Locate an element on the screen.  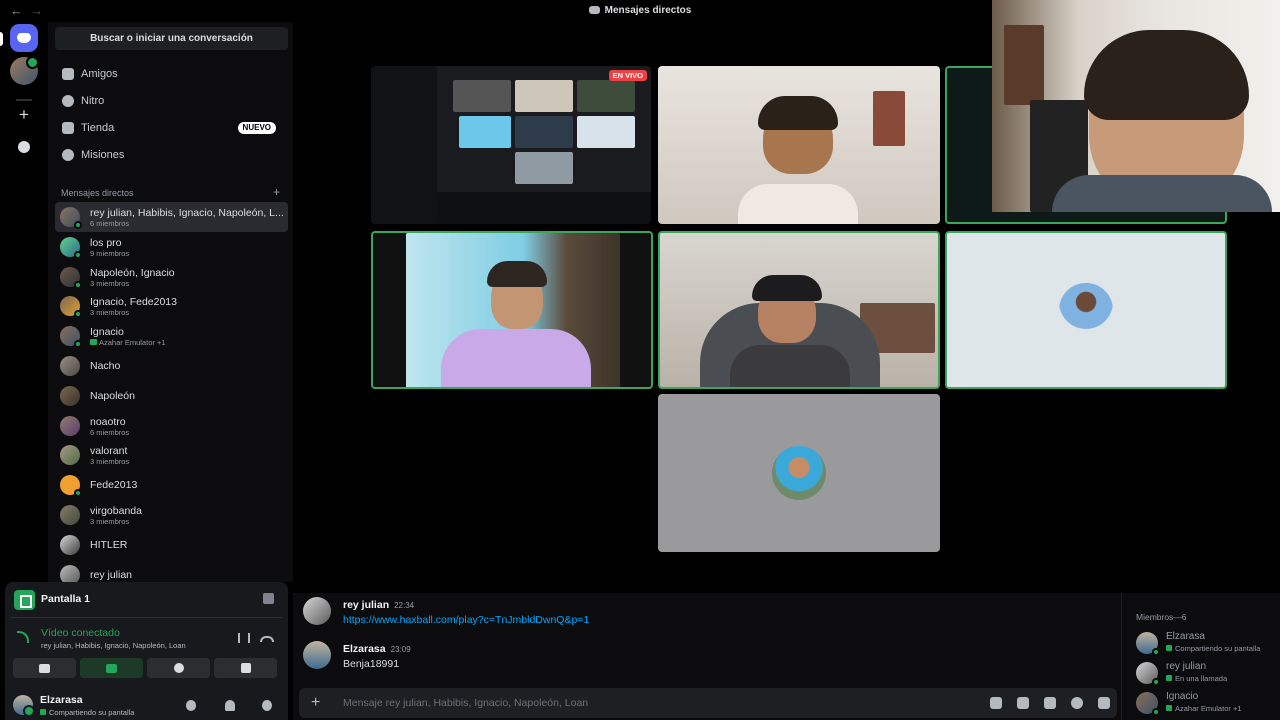
camera-off-button is located at coordinates (44, 668).